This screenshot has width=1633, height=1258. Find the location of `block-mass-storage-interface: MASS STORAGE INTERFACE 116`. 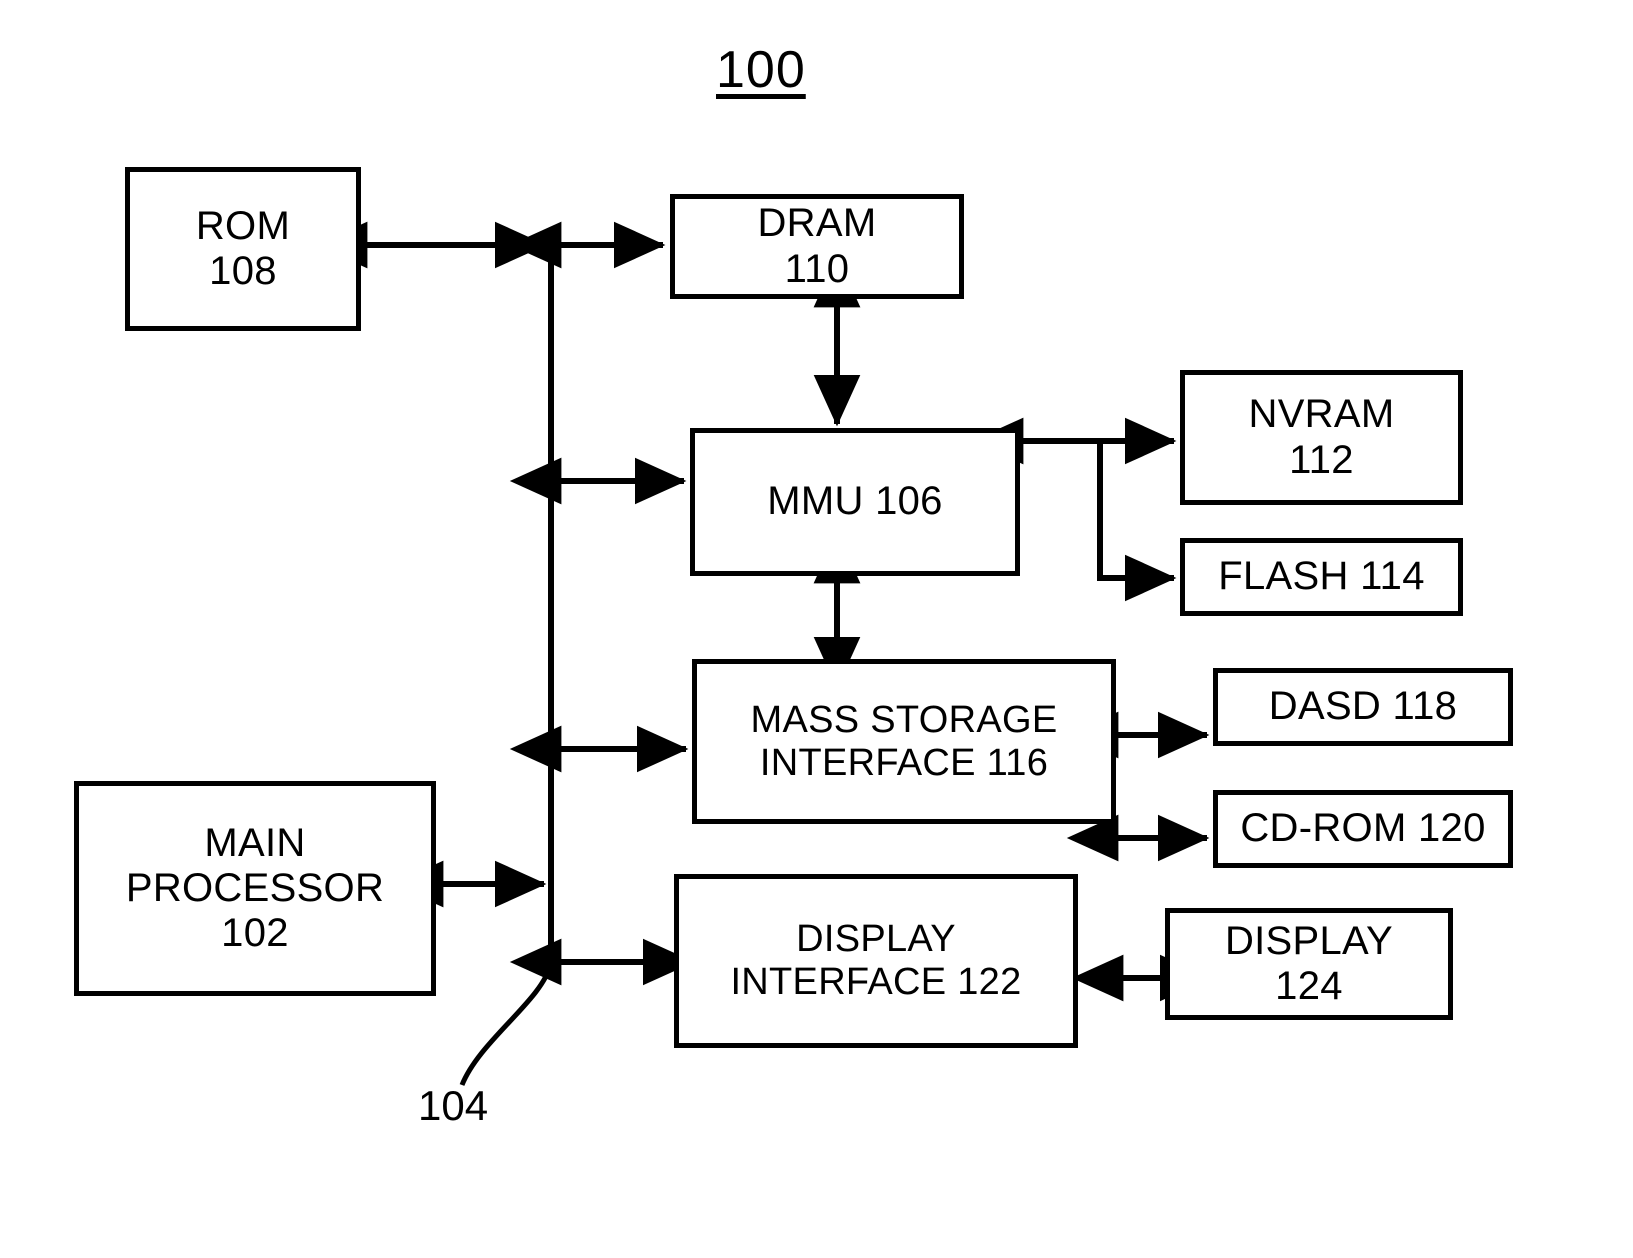

block-mass-storage-interface: MASS STORAGE INTERFACE 116 is located at coordinates (904, 741).